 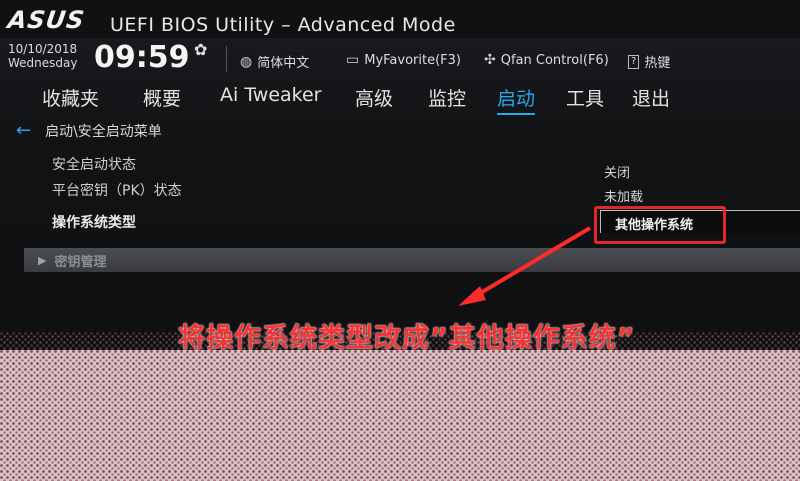 I want to click on annotation-arrow-shaft, so click(x=531, y=263).